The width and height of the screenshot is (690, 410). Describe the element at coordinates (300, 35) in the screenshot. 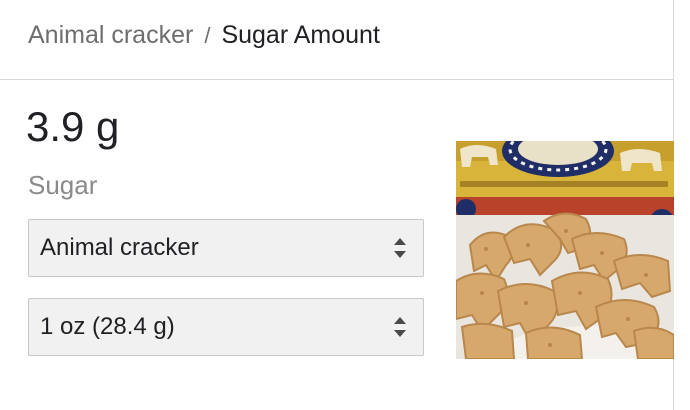

I see `breadcrumb-current: Sugar Amount` at that location.